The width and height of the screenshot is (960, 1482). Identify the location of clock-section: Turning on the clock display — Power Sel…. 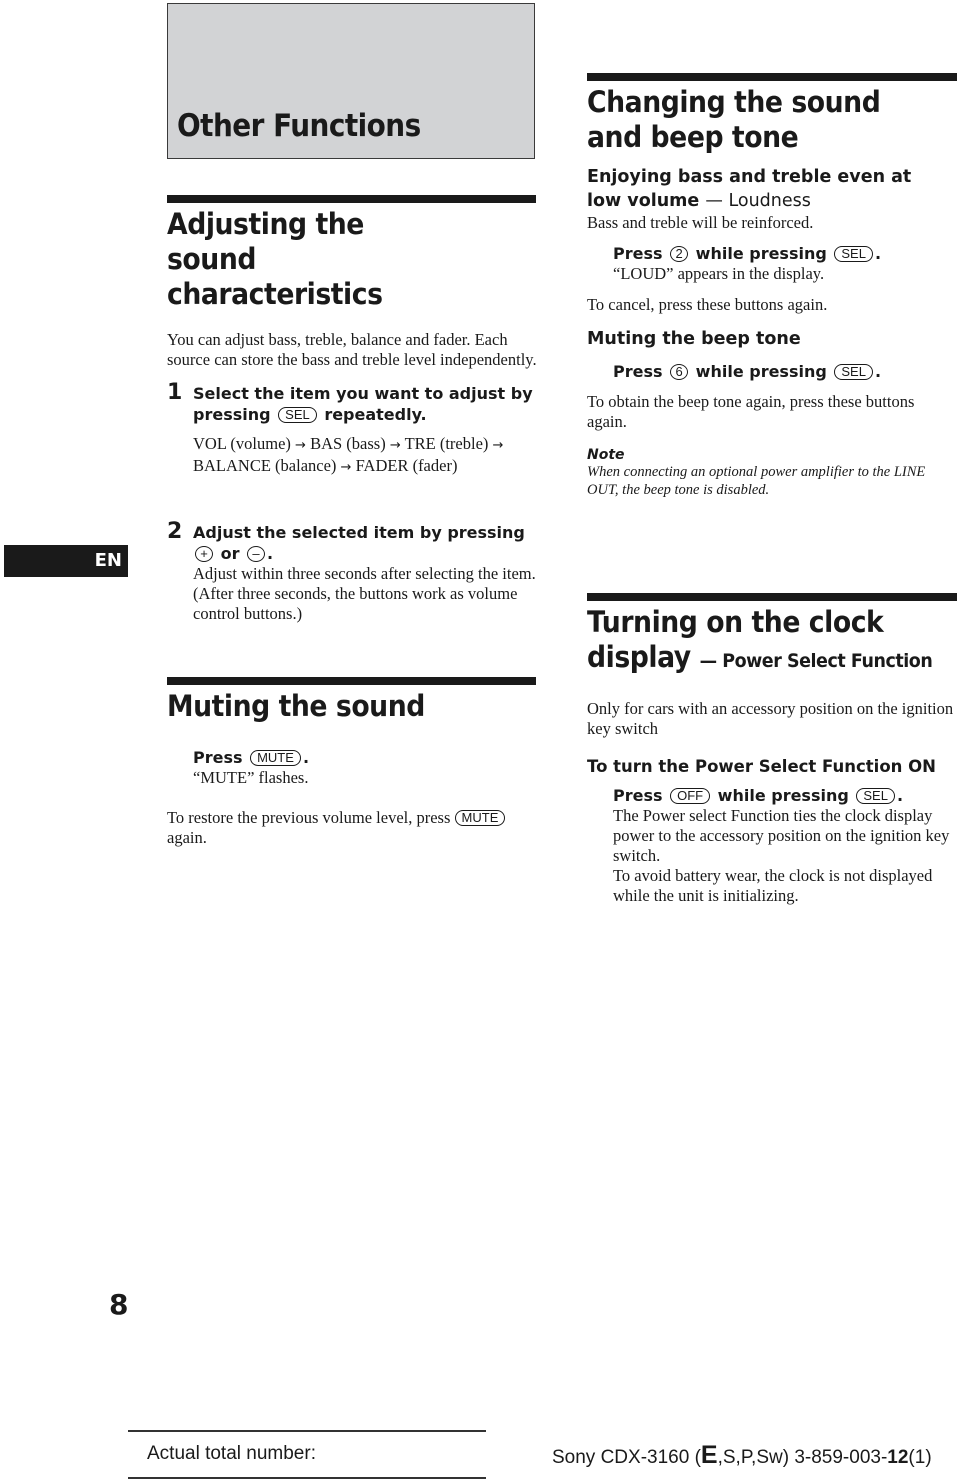
(772, 755).